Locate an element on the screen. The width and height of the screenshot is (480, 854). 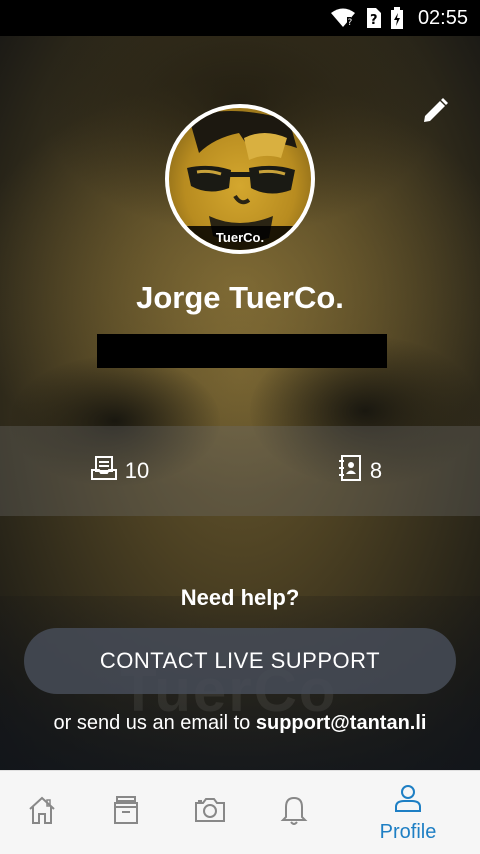
nav-camera is located at coordinates (210, 812).